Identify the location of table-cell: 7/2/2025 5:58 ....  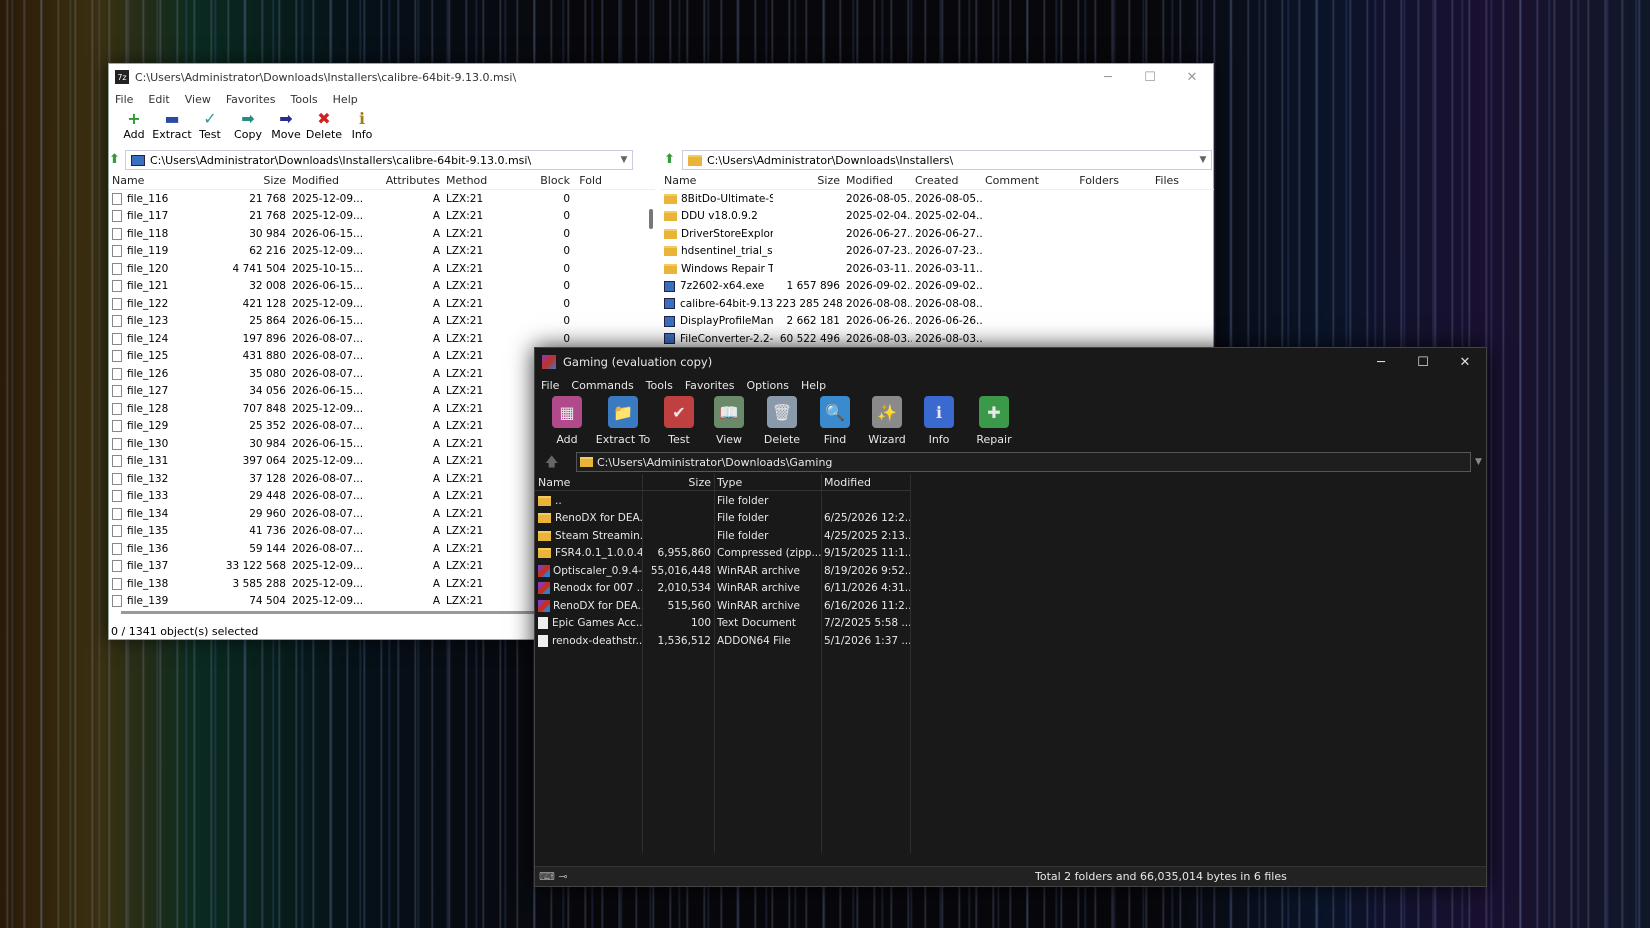
(867, 623).